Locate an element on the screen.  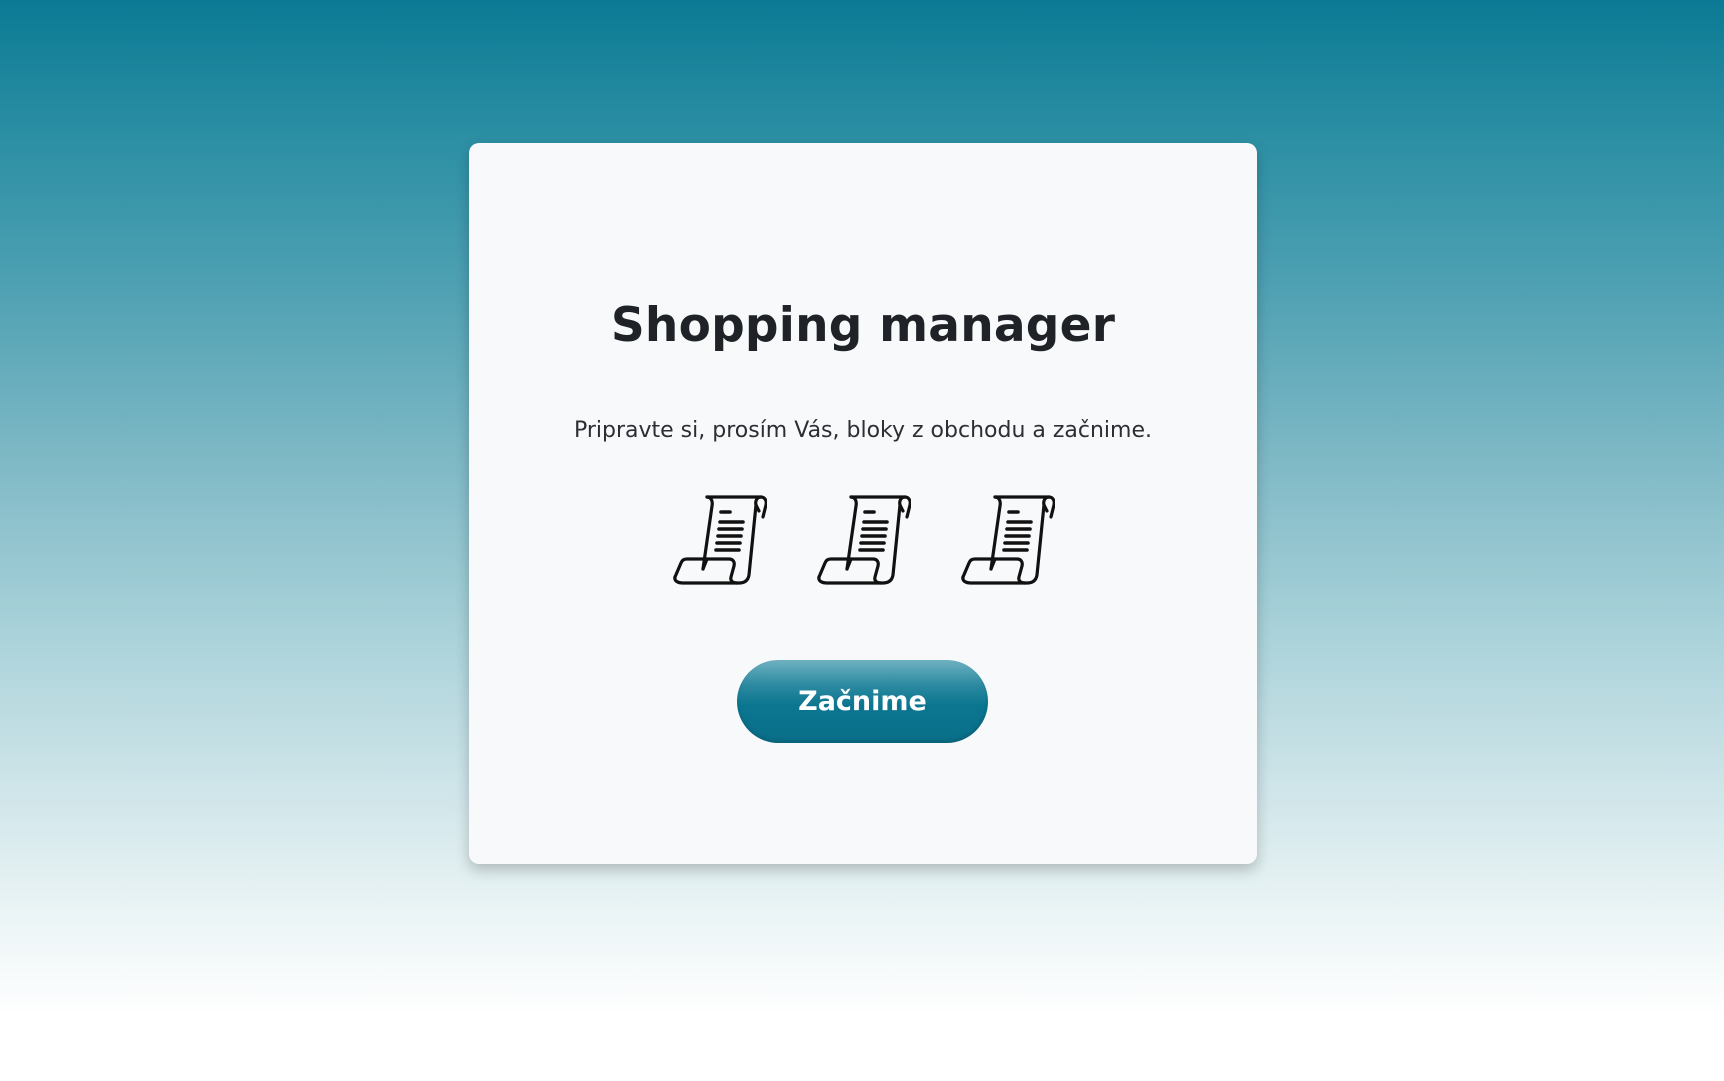
start-button: Začnime is located at coordinates (862, 701).